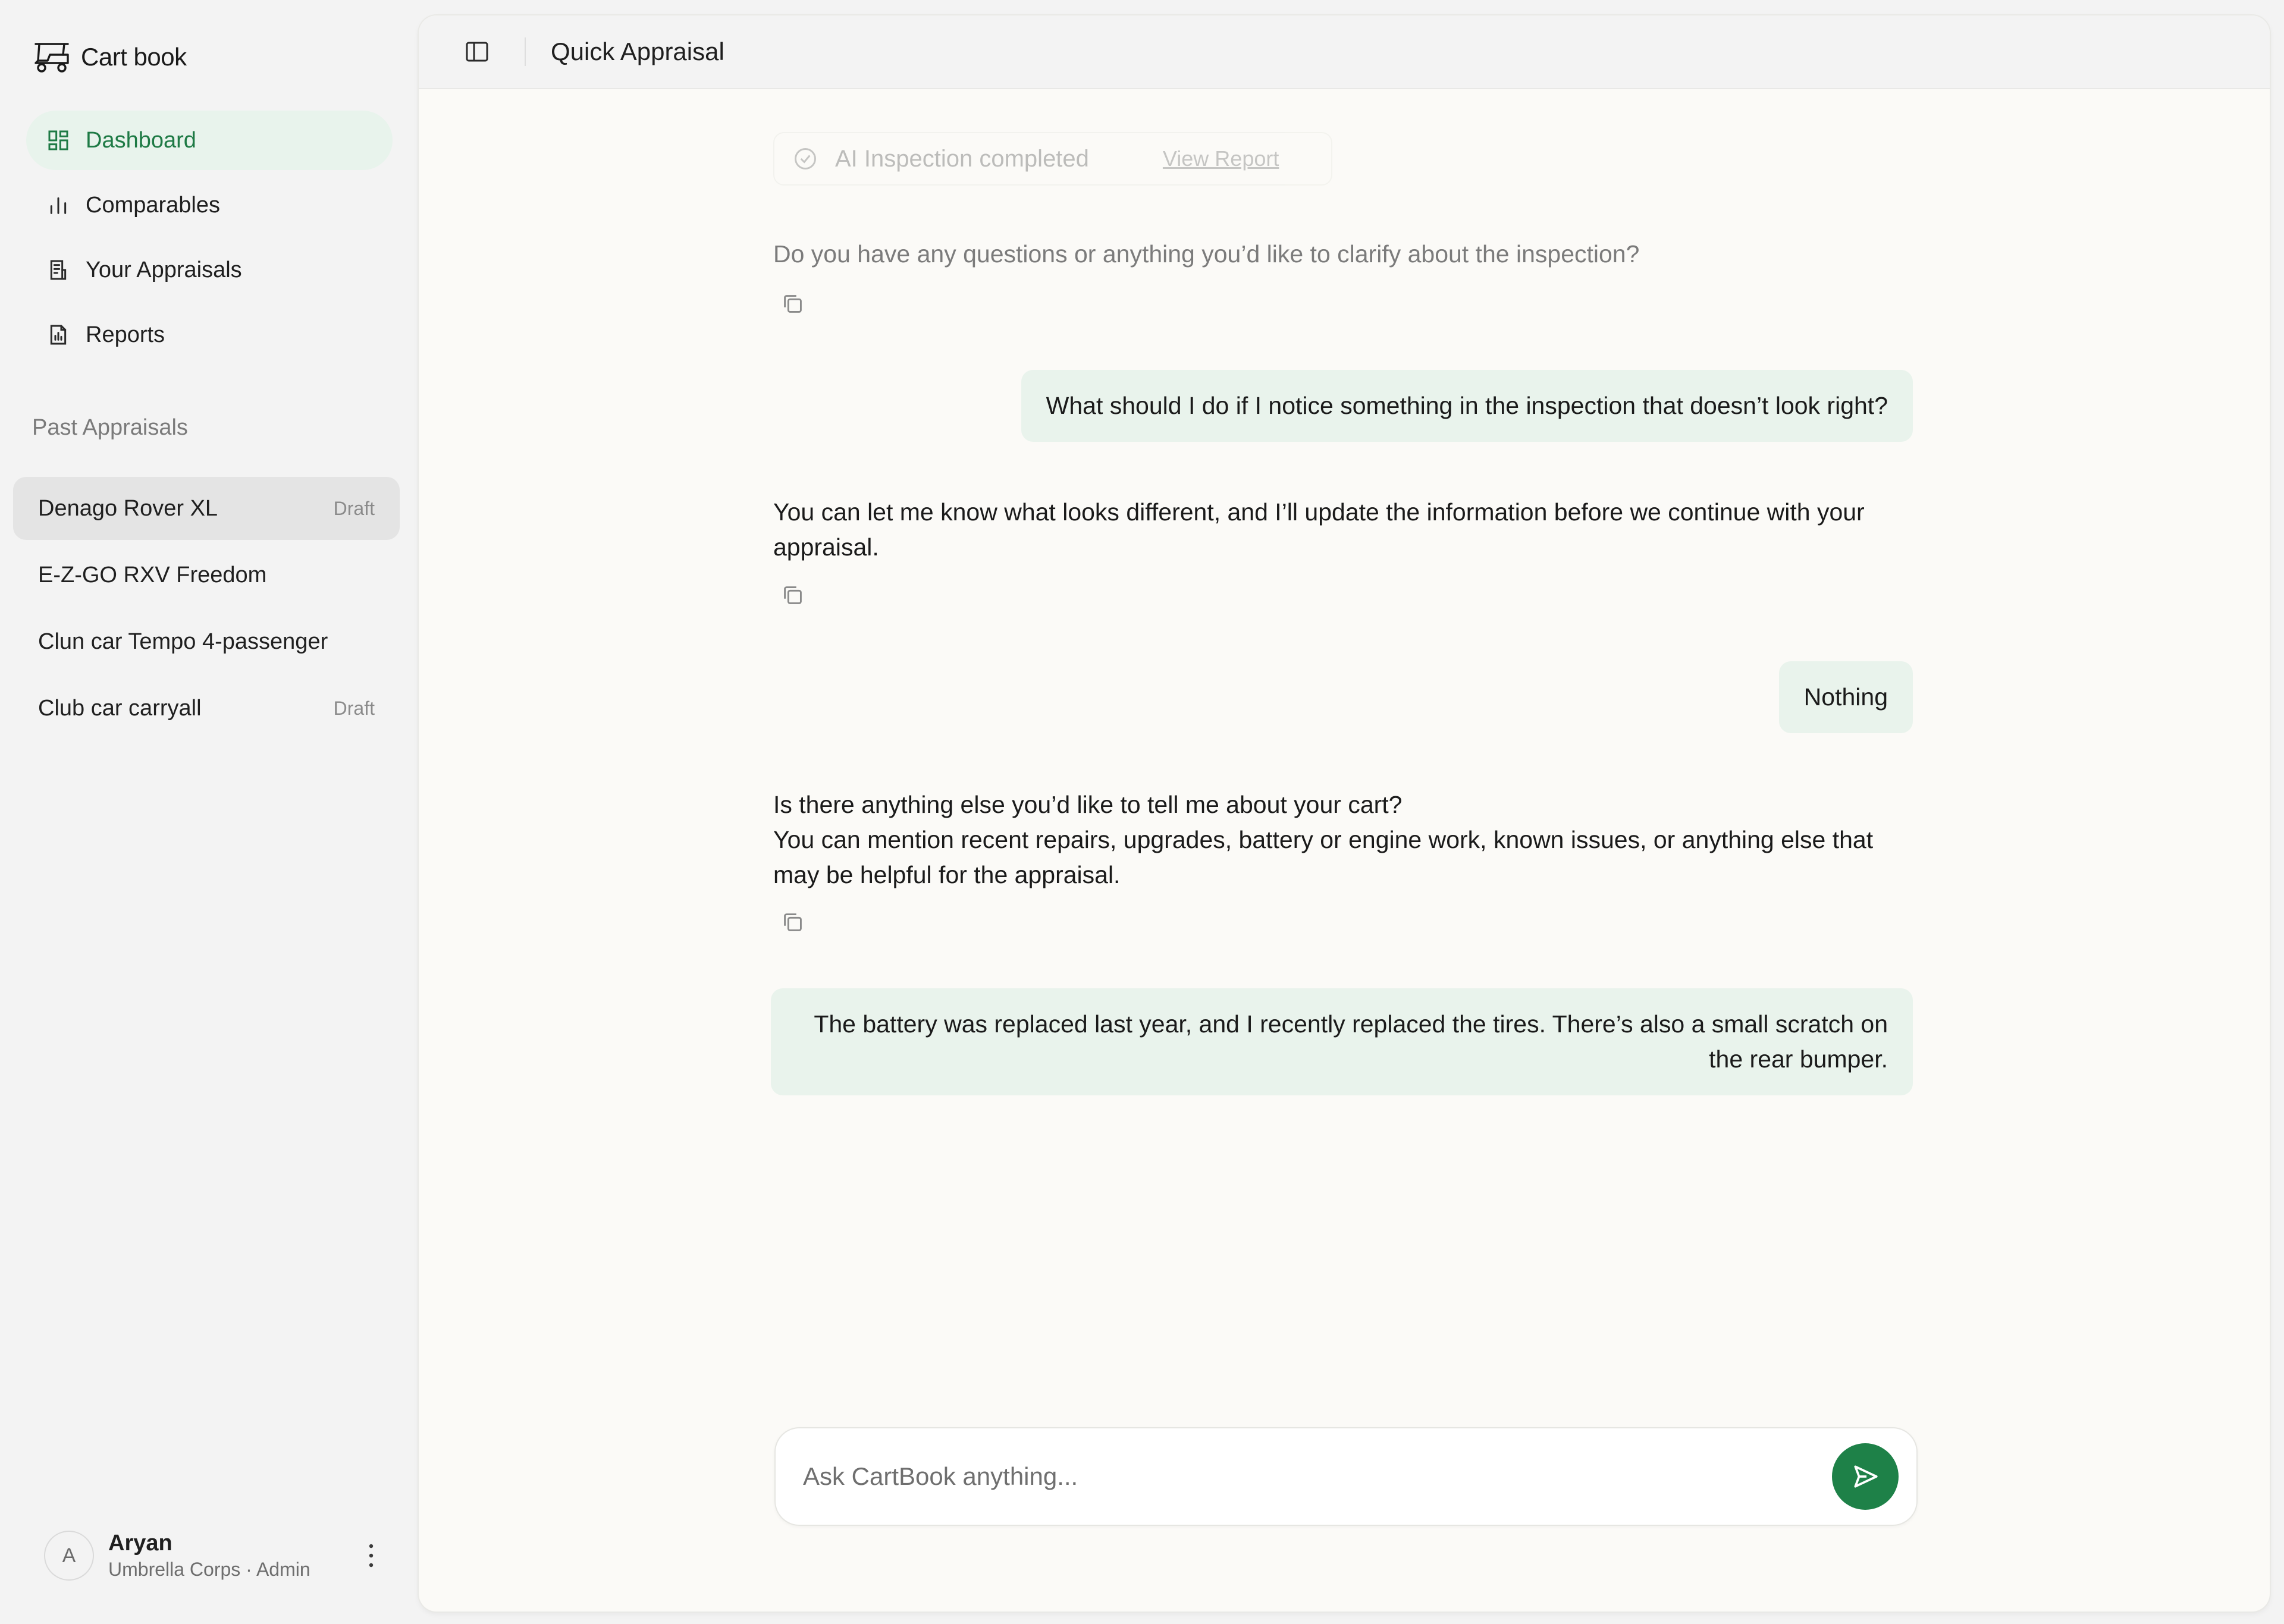 Image resolution: width=2284 pixels, height=1624 pixels. I want to click on chat-input, so click(1317, 1477).